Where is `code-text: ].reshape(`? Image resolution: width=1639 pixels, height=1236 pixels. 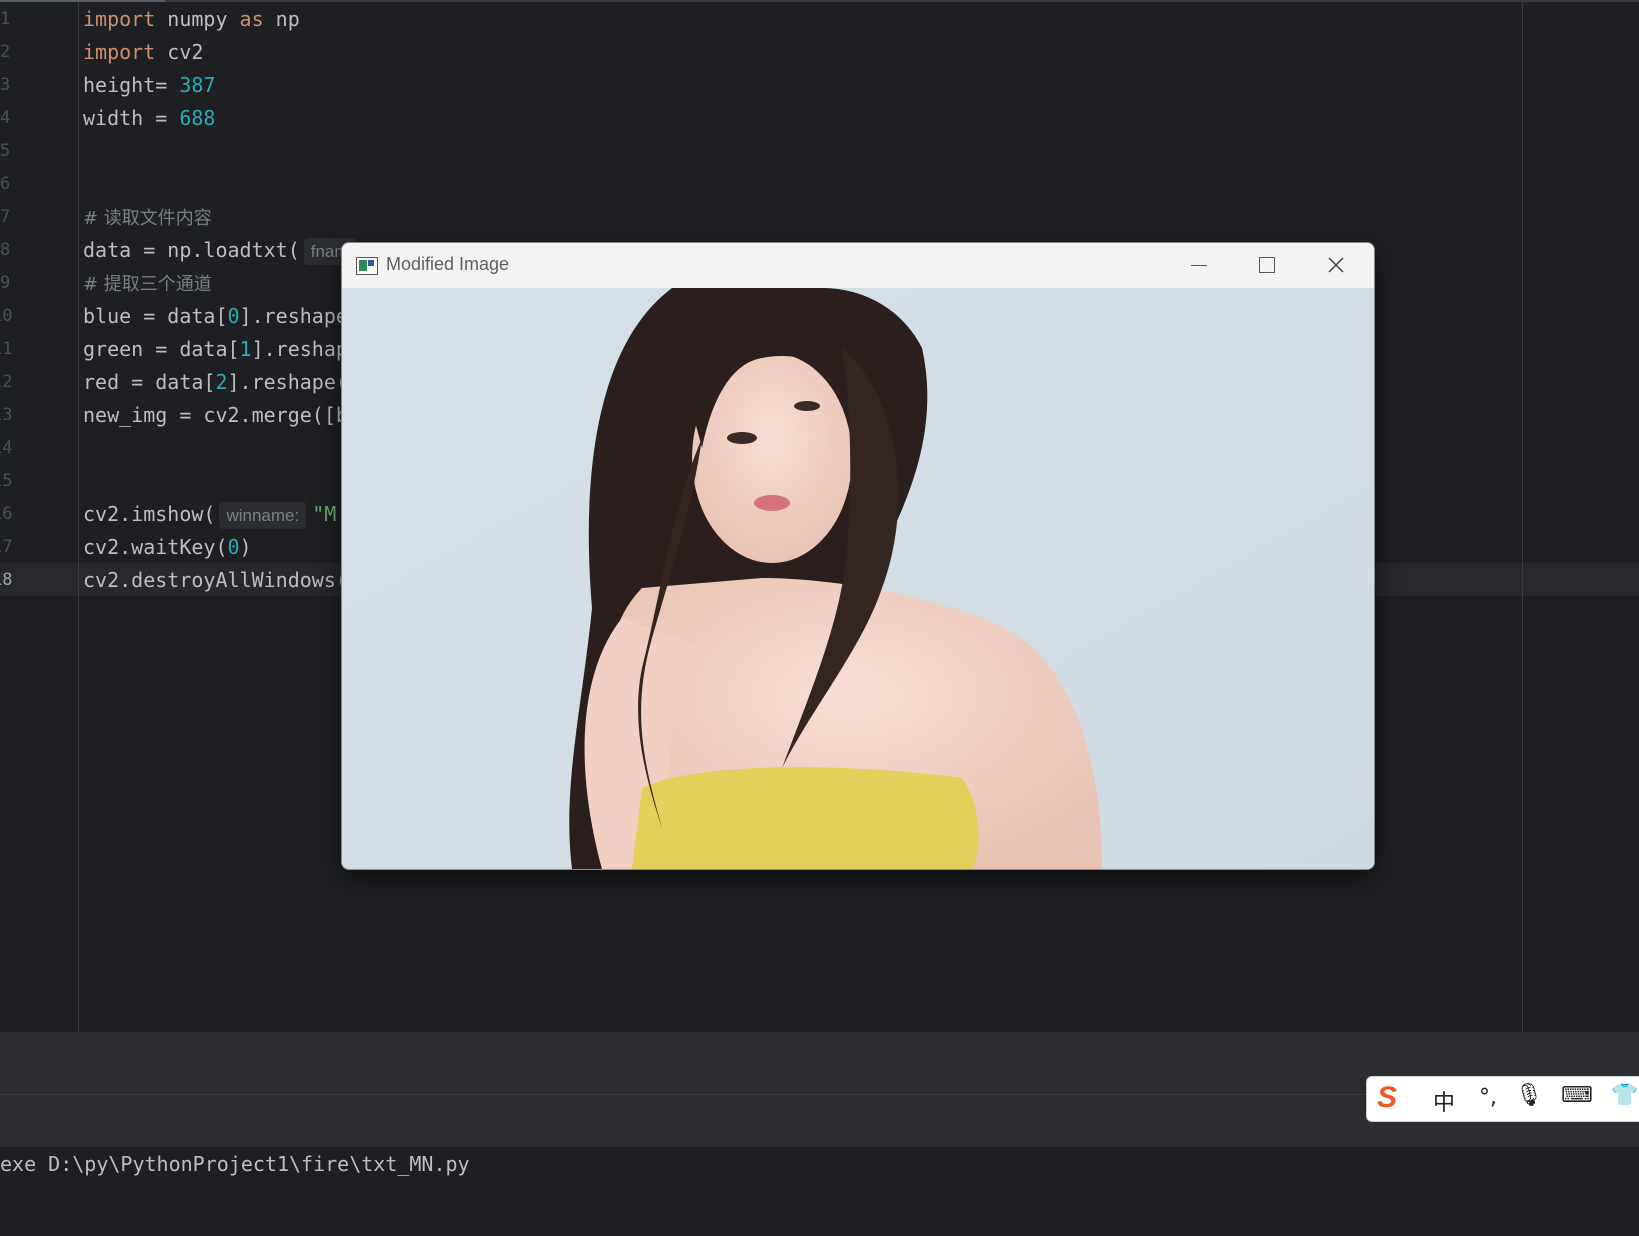 code-text: ].reshape( is located at coordinates (287, 382).